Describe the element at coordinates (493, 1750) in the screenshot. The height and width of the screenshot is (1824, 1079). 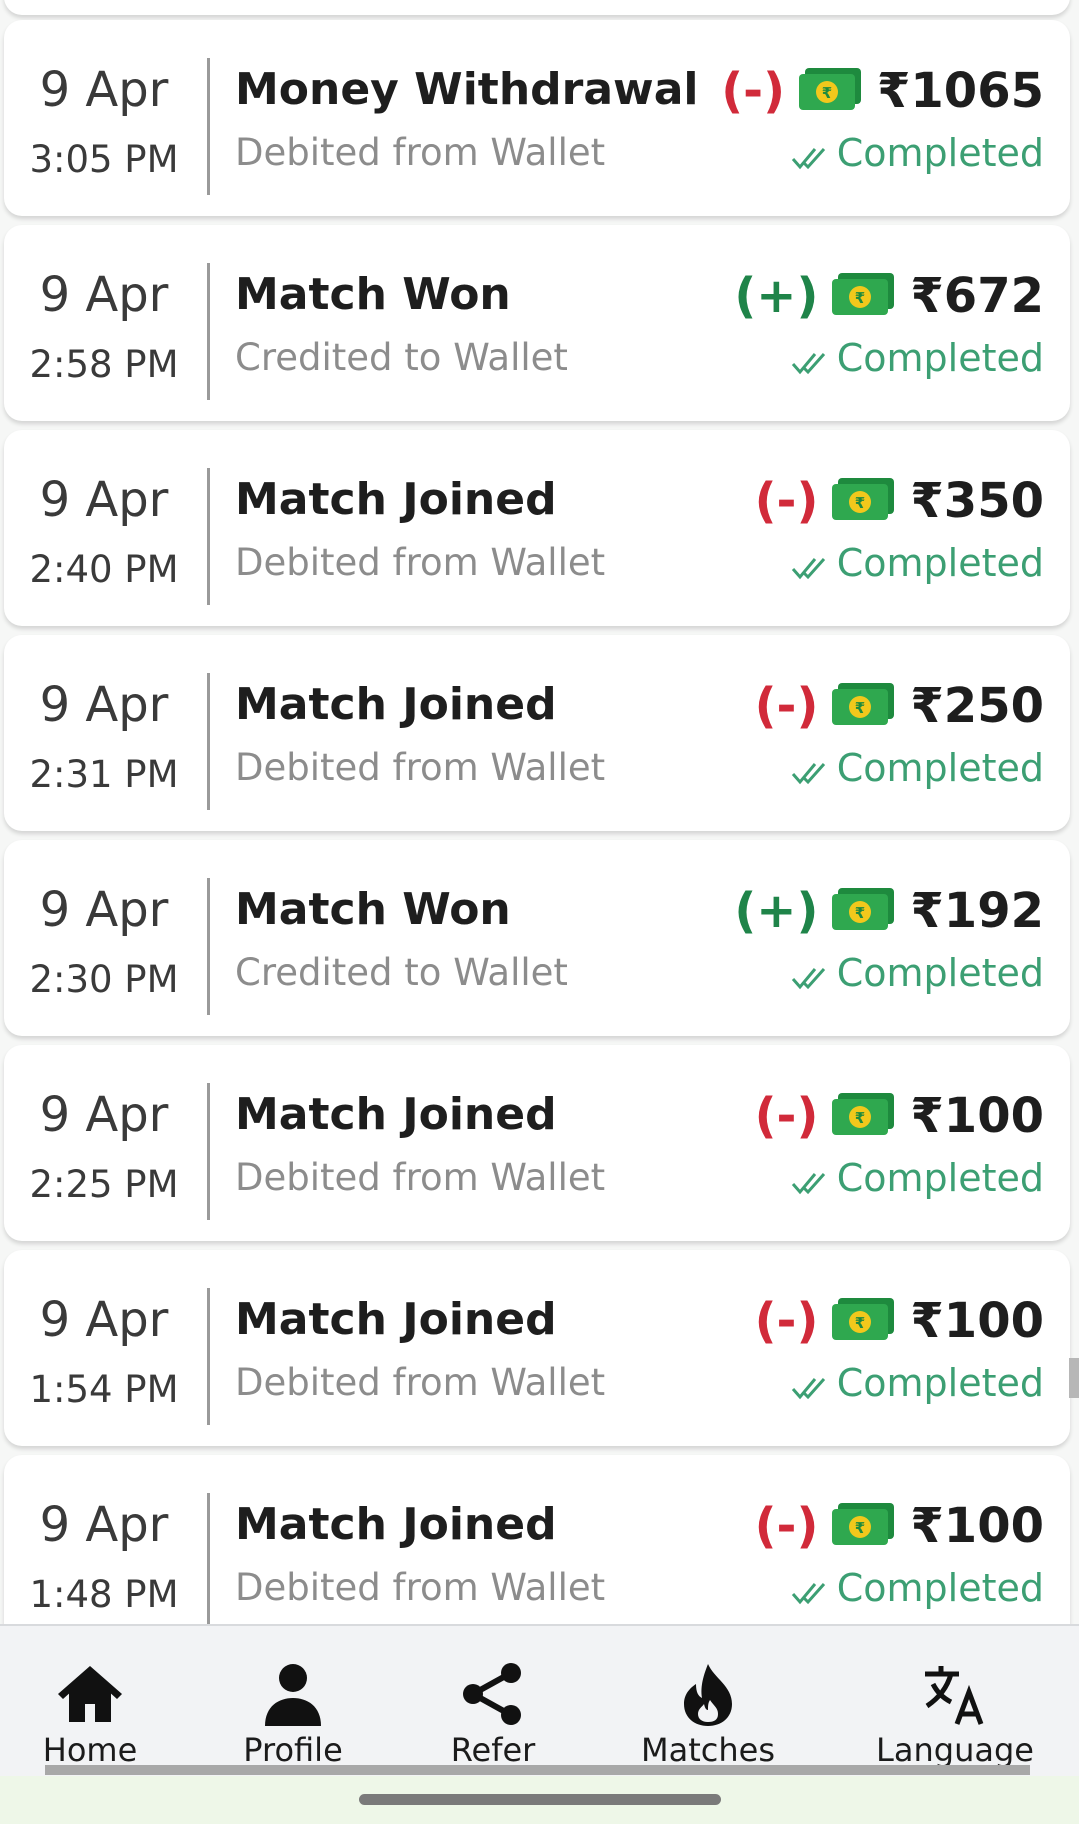
I see `nav-label-refer: Refer` at that location.